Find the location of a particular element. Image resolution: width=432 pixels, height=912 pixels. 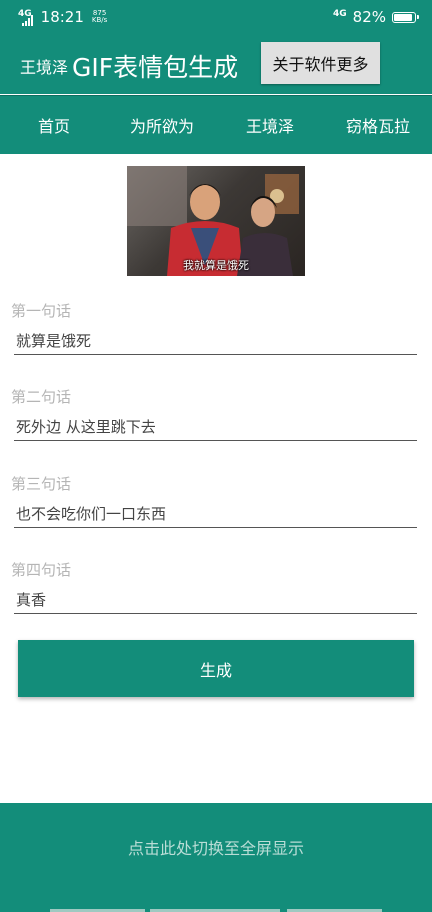

network-speed: 875 KB/s is located at coordinates (99, 17).